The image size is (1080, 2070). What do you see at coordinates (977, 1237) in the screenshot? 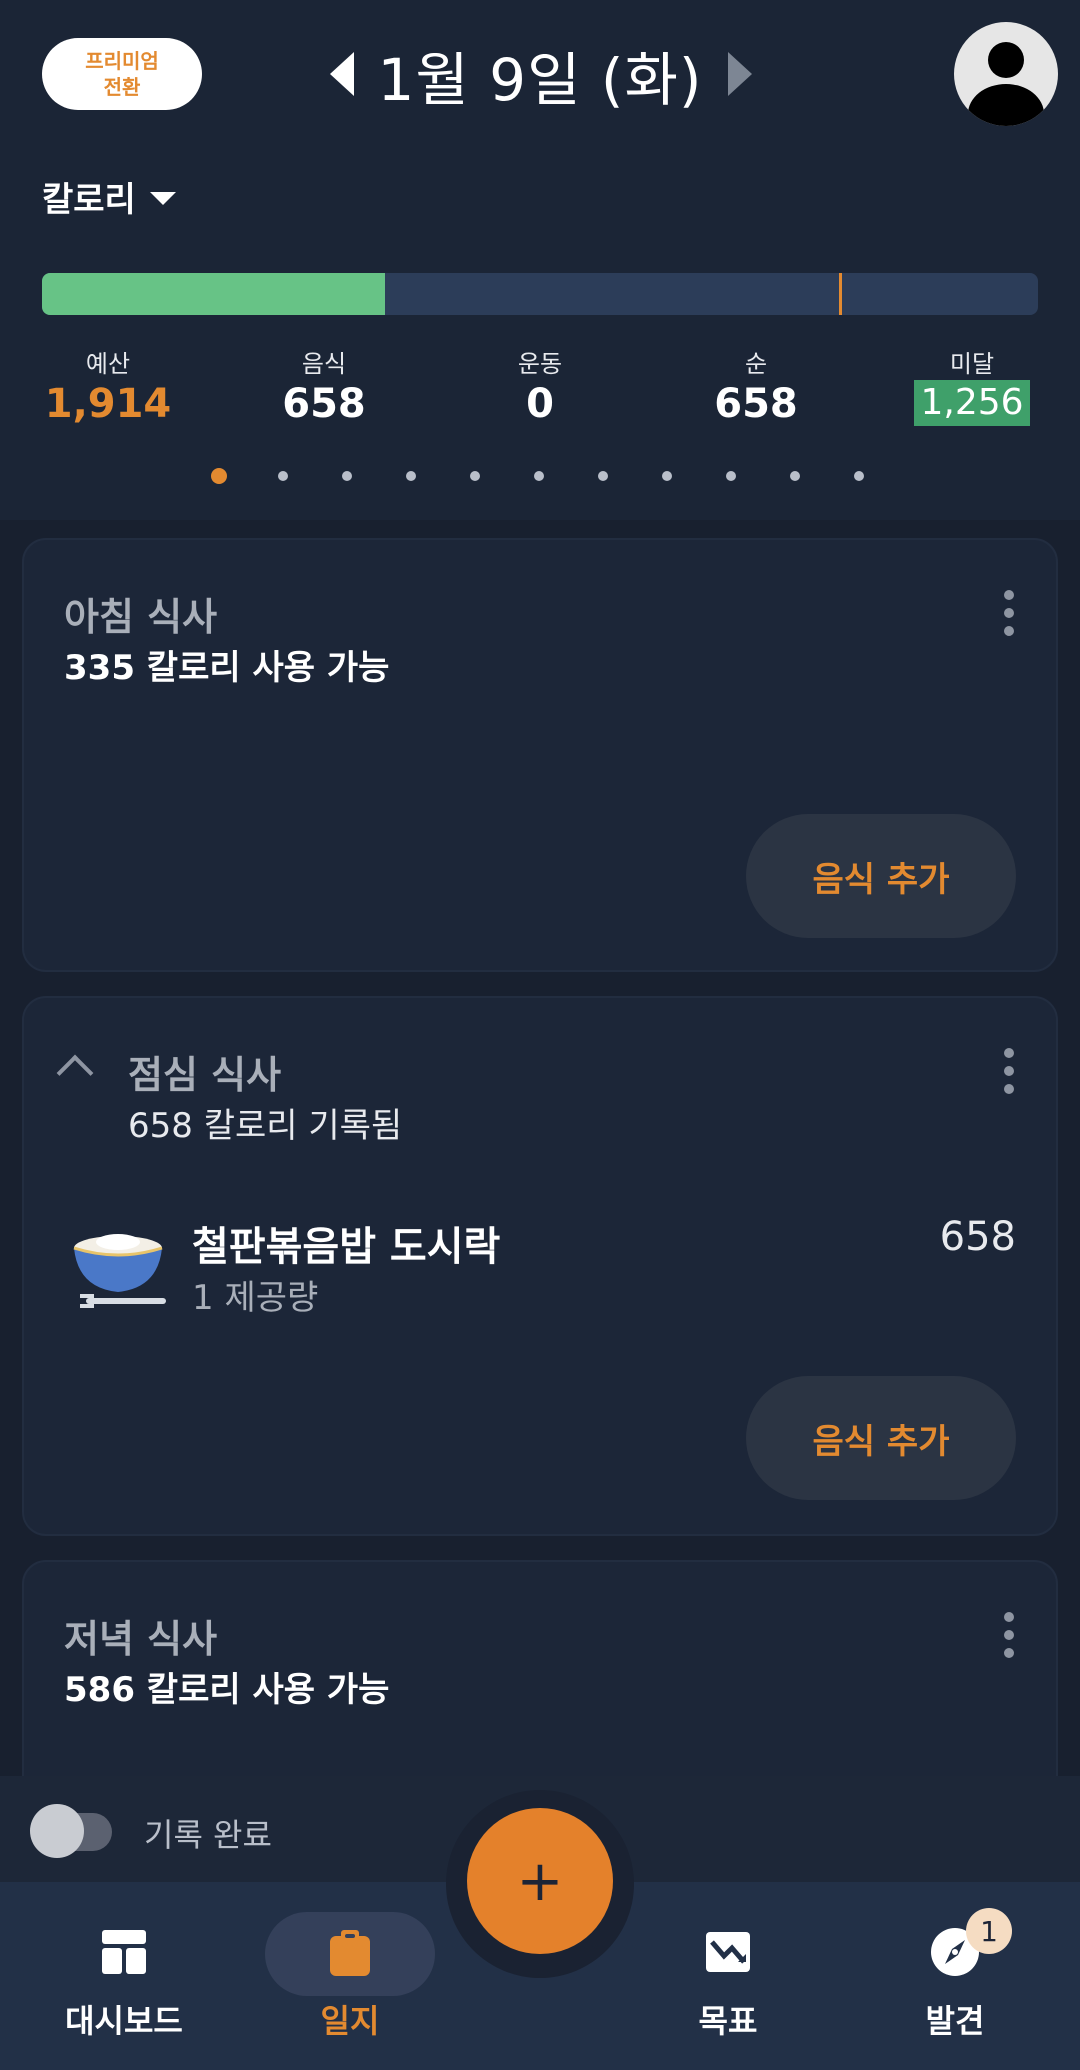
I see `food-calories: 658` at bounding box center [977, 1237].